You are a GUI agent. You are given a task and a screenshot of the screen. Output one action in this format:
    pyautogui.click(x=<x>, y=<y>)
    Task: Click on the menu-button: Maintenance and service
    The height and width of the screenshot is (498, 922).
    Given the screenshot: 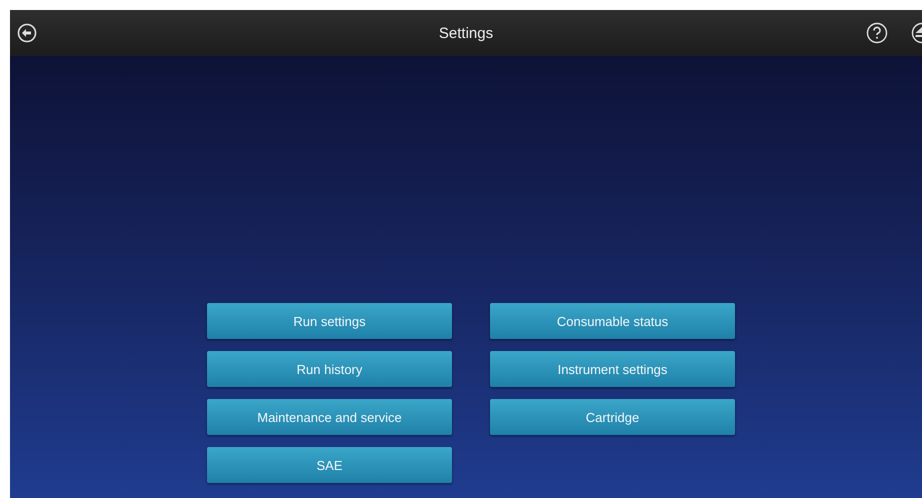 What is the action you would take?
    pyautogui.click(x=329, y=417)
    